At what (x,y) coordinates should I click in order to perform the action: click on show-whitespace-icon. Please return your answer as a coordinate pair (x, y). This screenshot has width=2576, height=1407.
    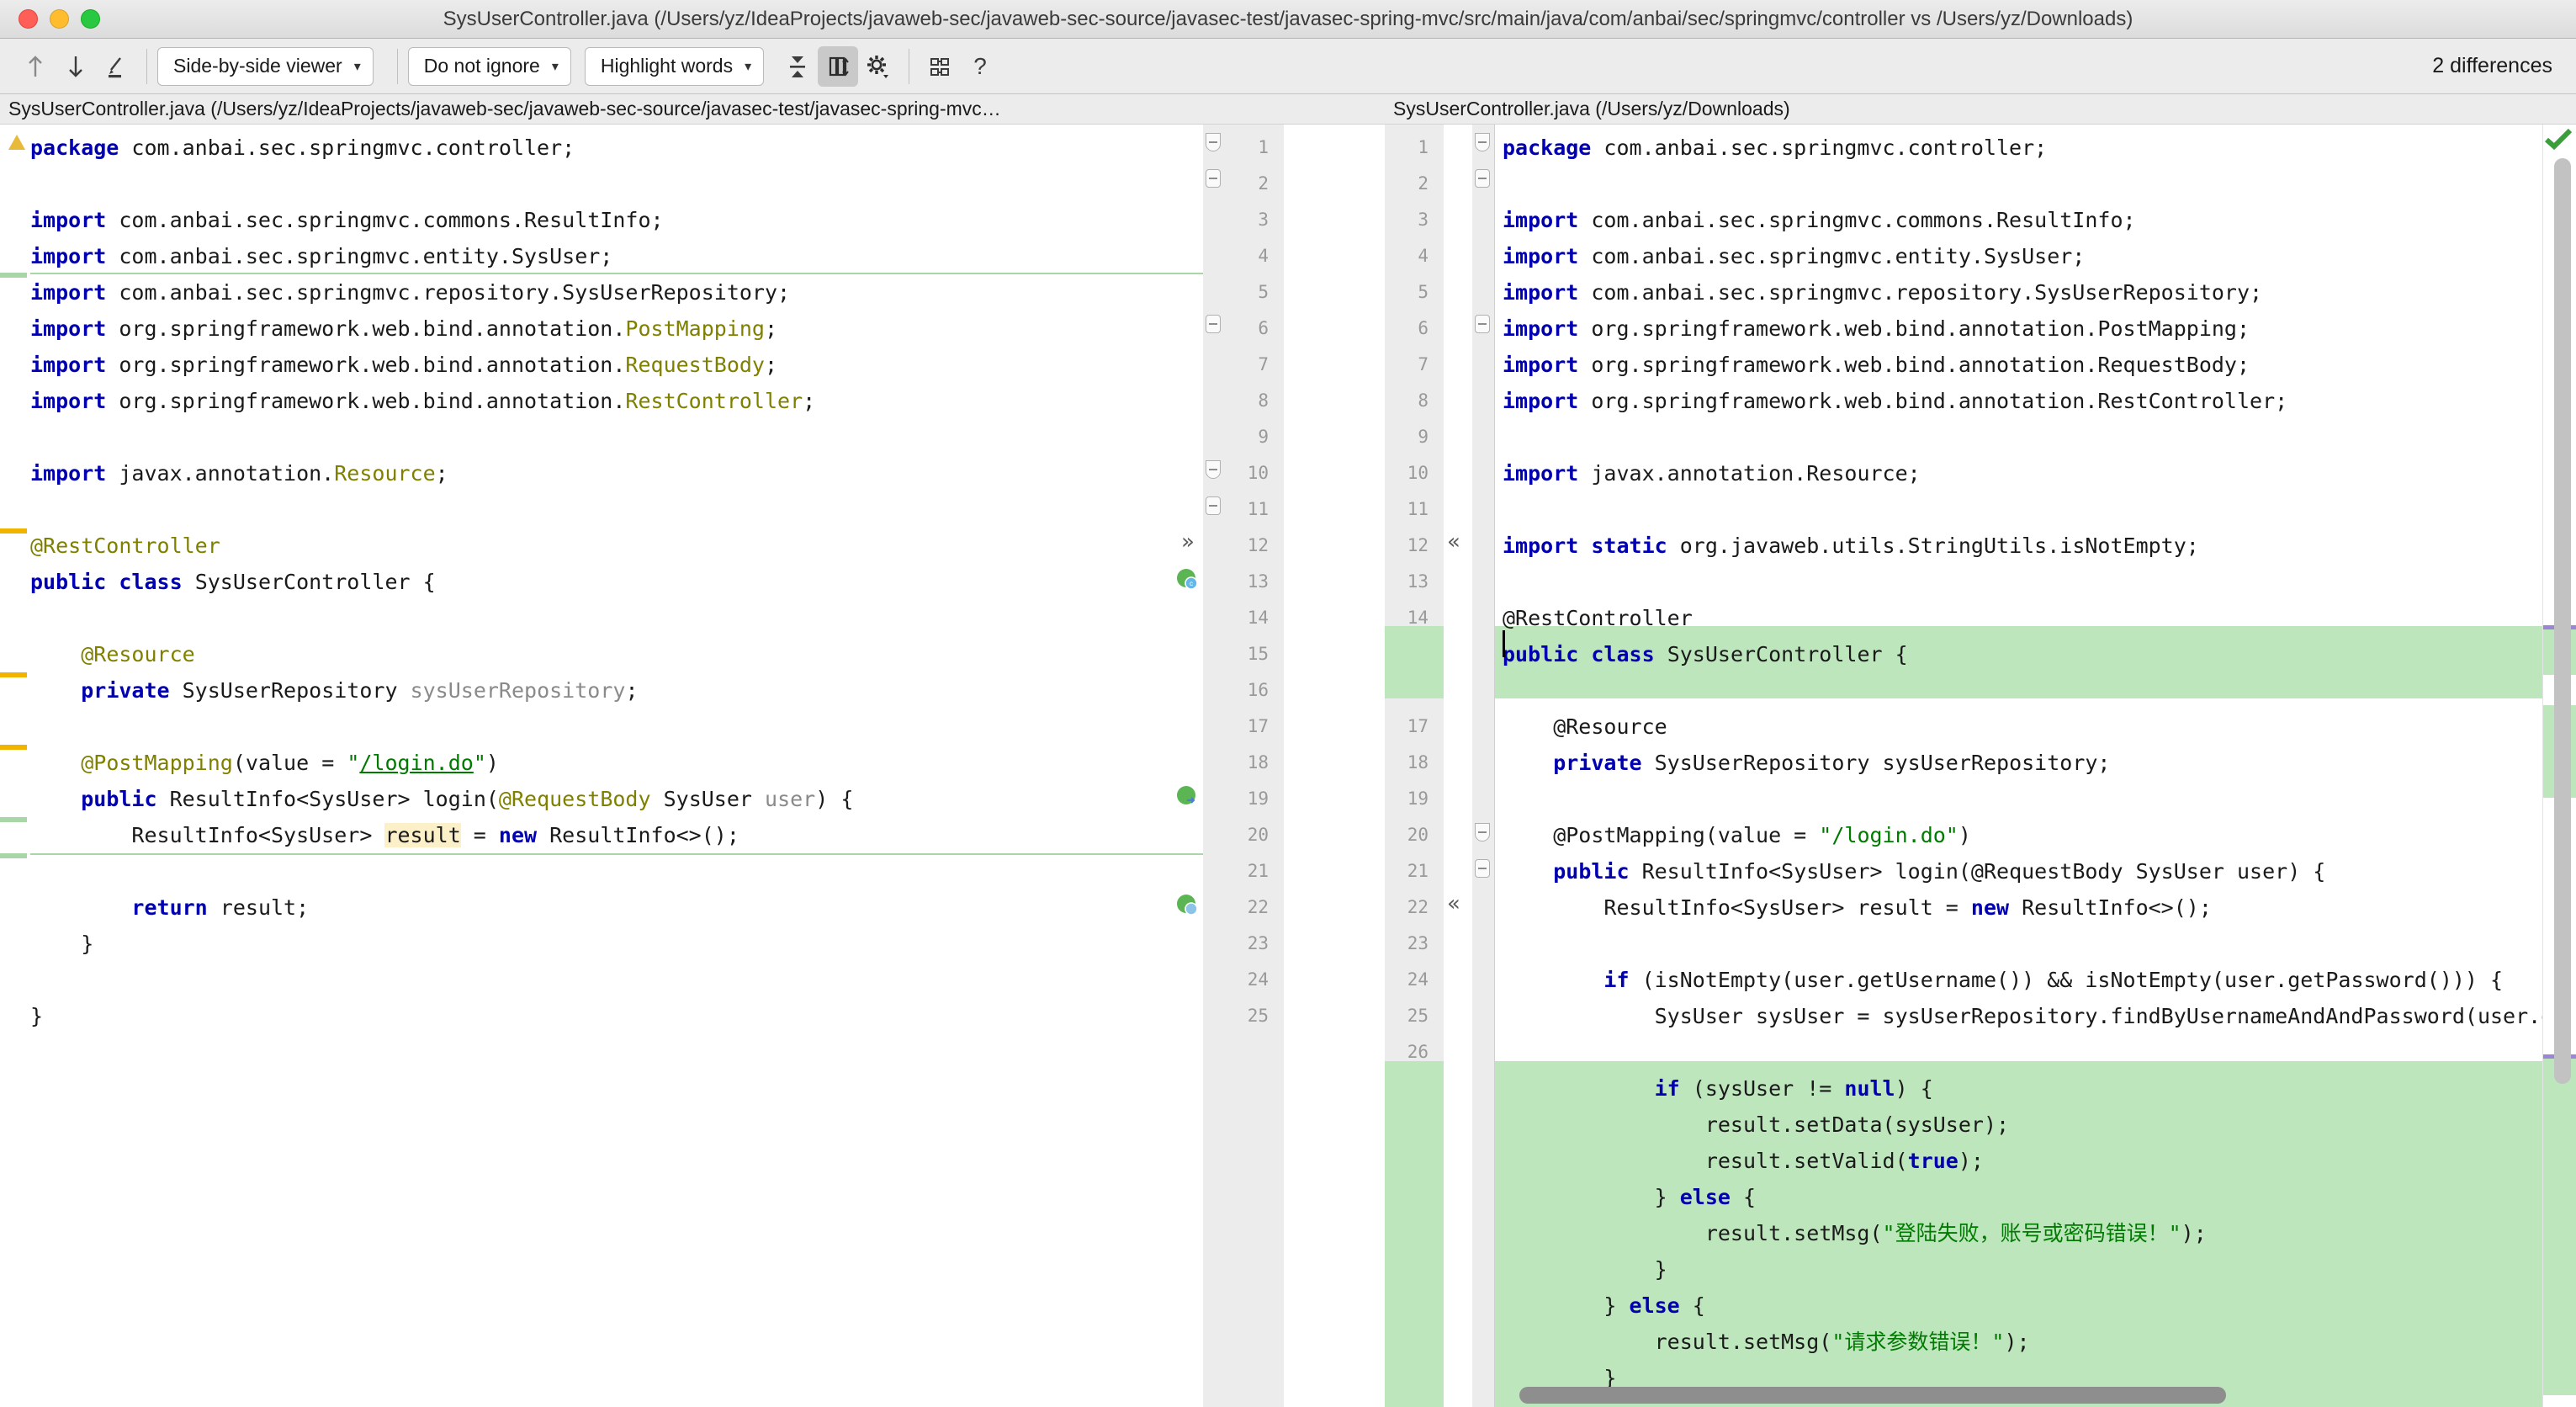
    Looking at the image, I should click on (839, 66).